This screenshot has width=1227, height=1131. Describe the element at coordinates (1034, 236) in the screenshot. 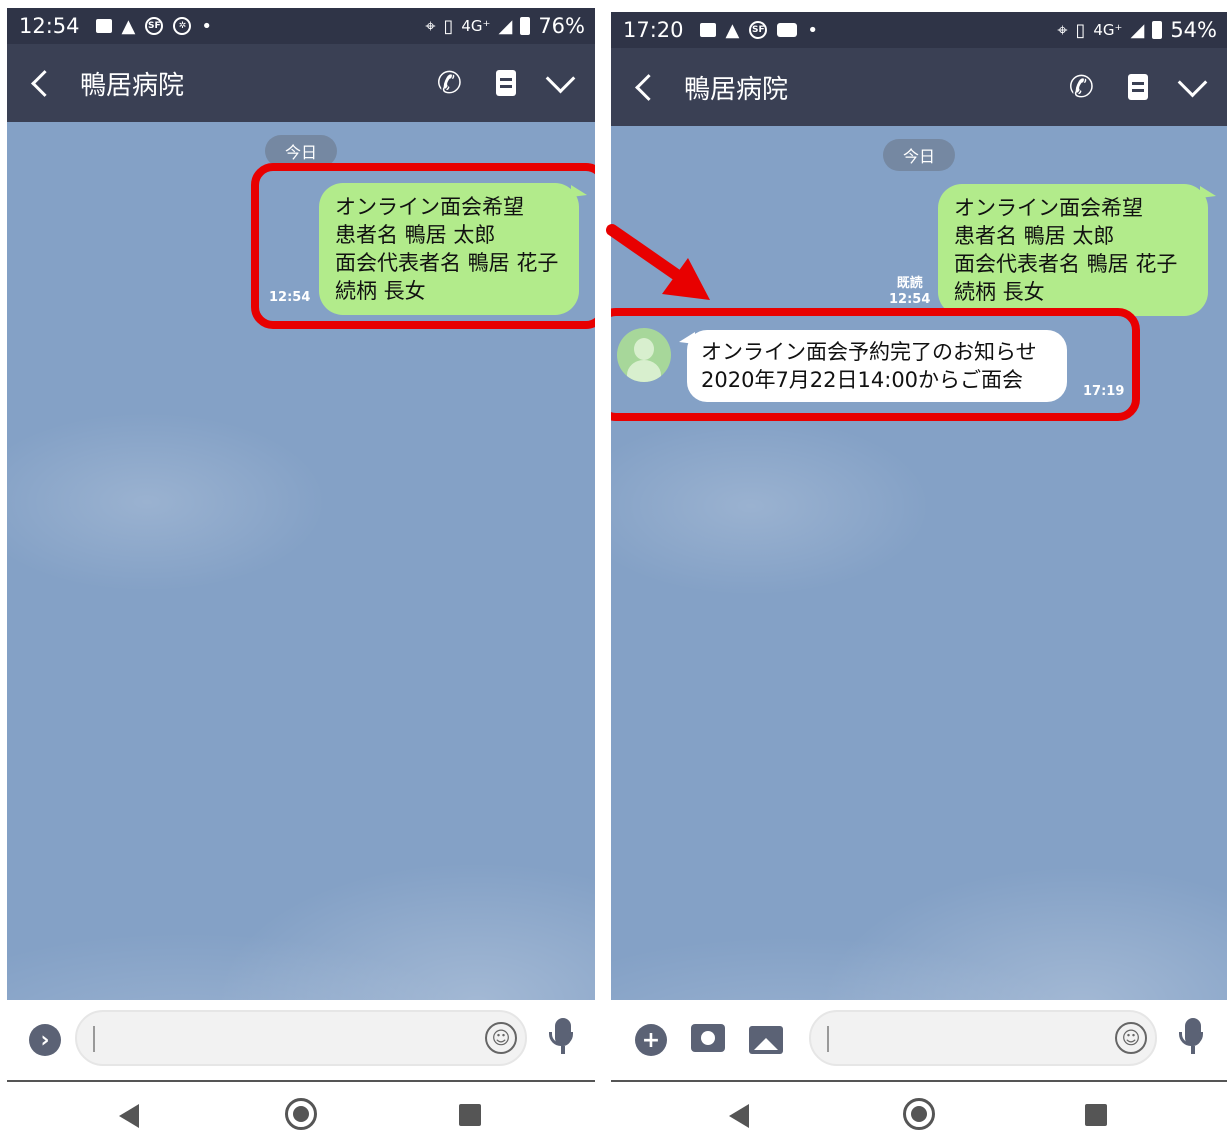

I see `message-line: 患者名 鴨居 太郎` at that location.